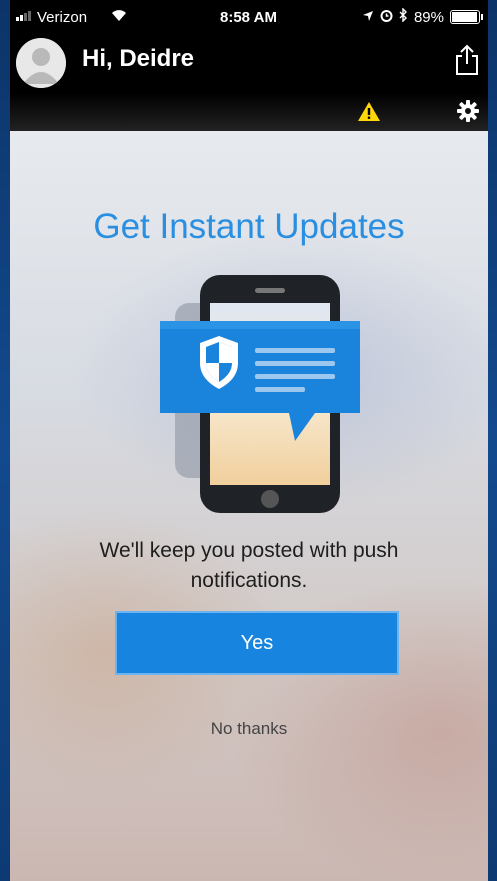 Image resolution: width=497 pixels, height=881 pixels. I want to click on yes-button: Yes, so click(257, 643).